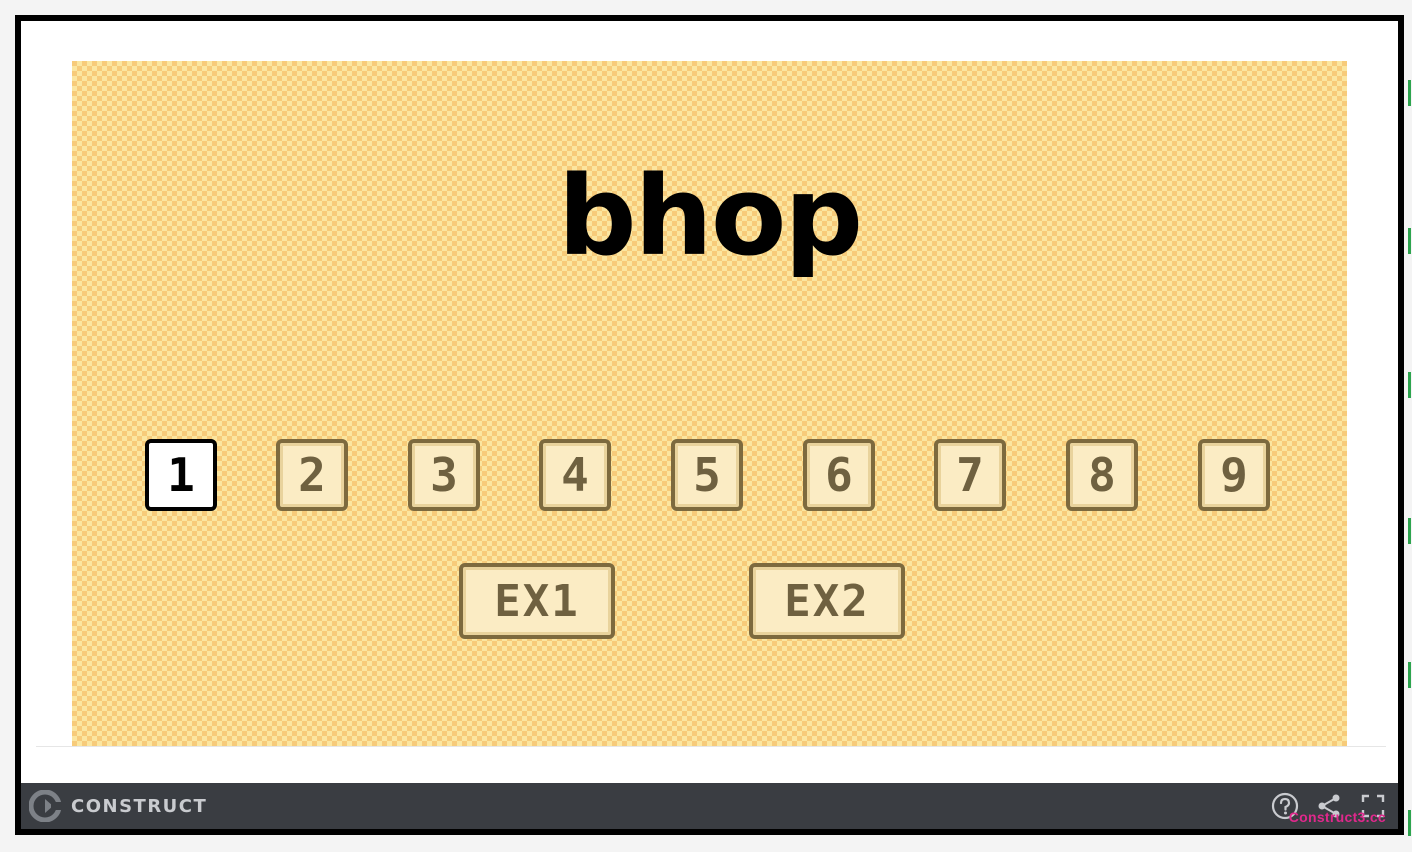  Describe the element at coordinates (827, 601) in the screenshot. I see `extra-level-button-2: EX2` at that location.